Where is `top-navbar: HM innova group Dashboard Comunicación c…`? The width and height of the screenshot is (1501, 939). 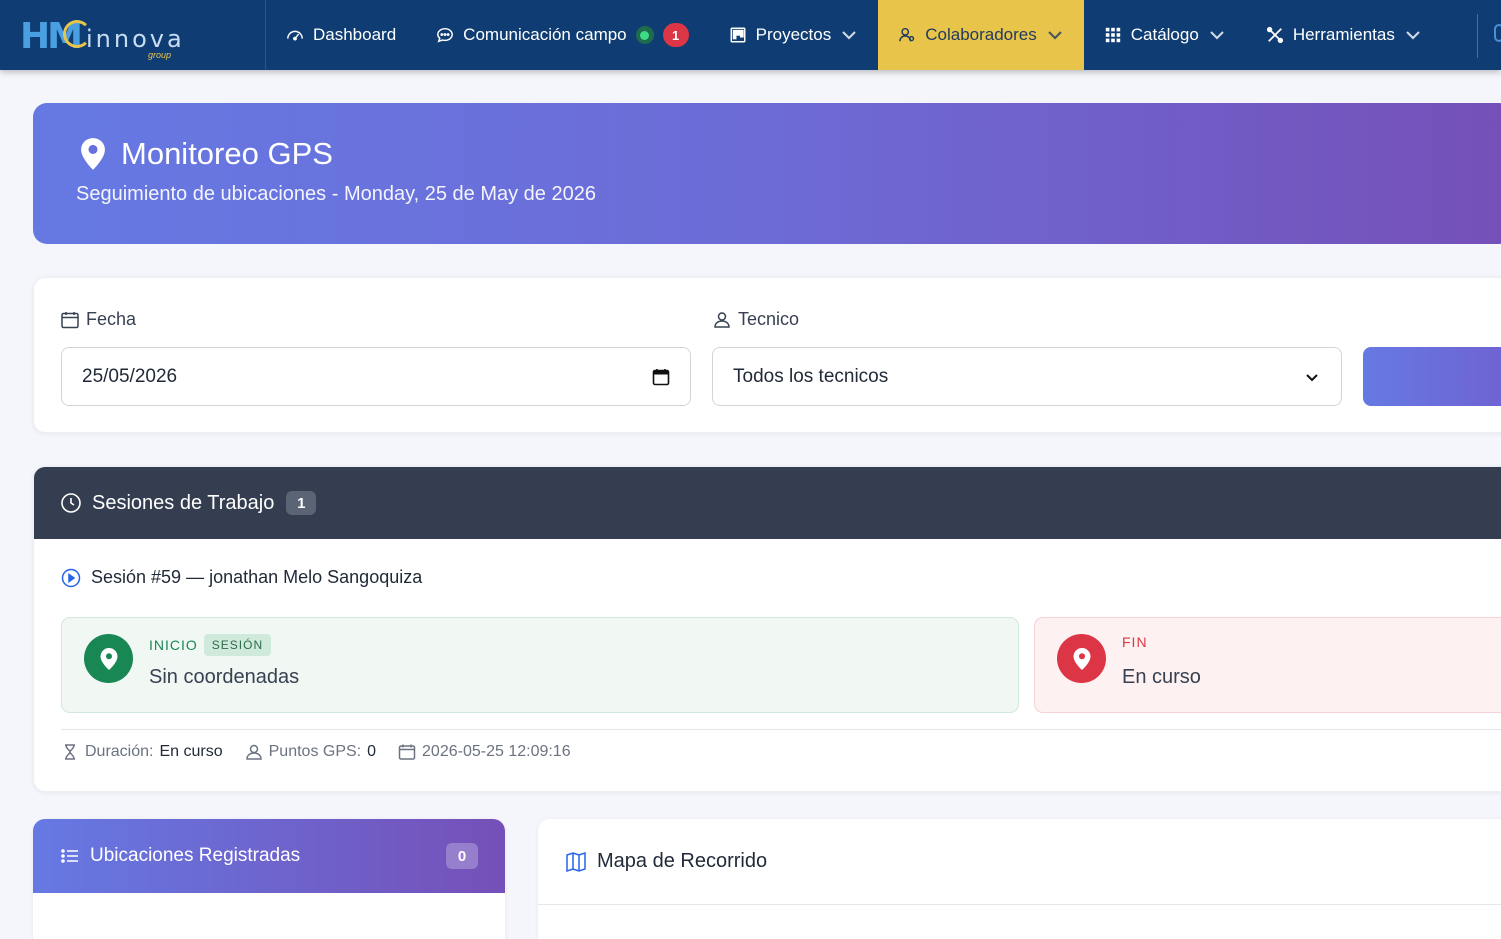
top-navbar: HM innova group Dashboard Comunicación c… is located at coordinates (750, 35).